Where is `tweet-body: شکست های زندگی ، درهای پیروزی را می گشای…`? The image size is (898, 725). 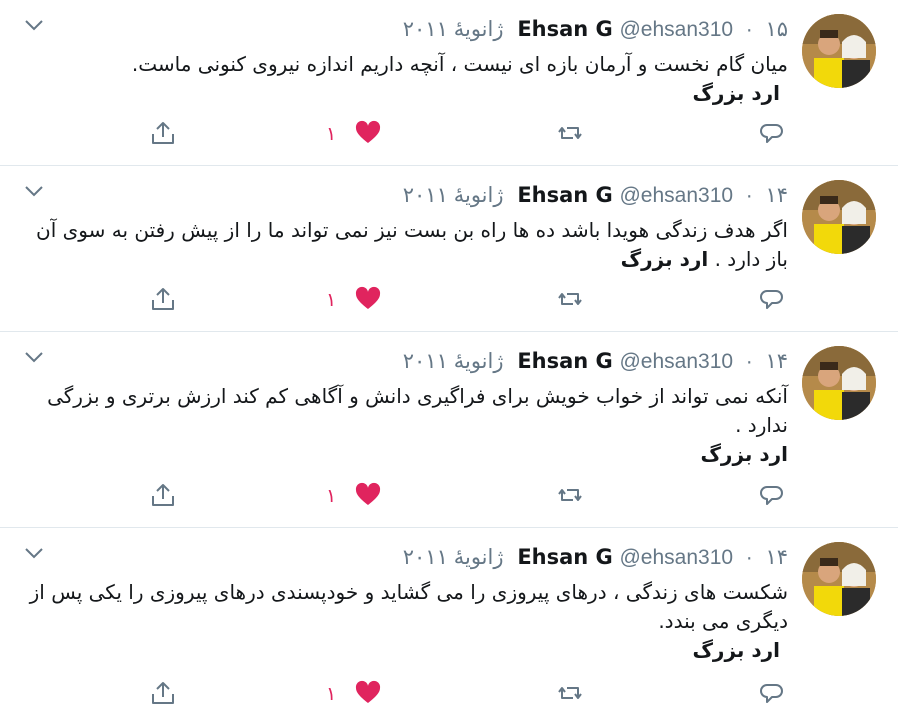 tweet-body: شکست های زندگی ، درهای پیروزی را می گشای… is located at coordinates (408, 606).